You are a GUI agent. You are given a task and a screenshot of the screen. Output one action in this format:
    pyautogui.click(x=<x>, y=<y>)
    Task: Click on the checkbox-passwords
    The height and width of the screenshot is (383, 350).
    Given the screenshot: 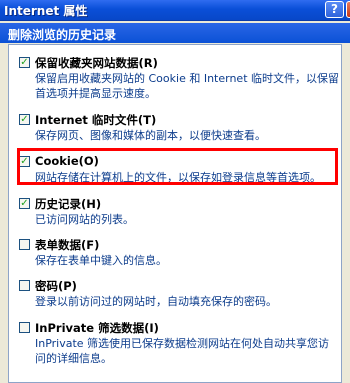 What is the action you would take?
    pyautogui.click(x=24, y=285)
    